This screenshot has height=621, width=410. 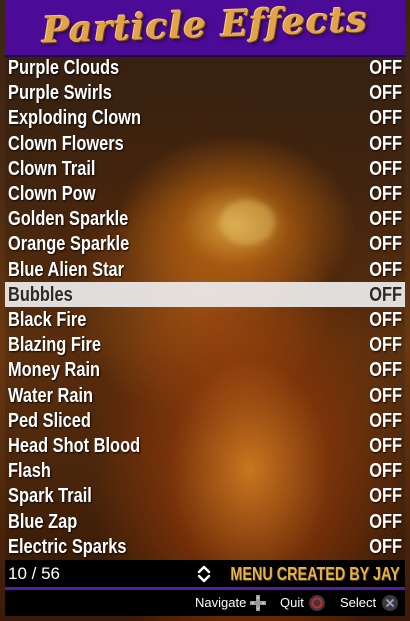 What do you see at coordinates (47, 320) in the screenshot?
I see `menu-item-label: Black Fire` at bounding box center [47, 320].